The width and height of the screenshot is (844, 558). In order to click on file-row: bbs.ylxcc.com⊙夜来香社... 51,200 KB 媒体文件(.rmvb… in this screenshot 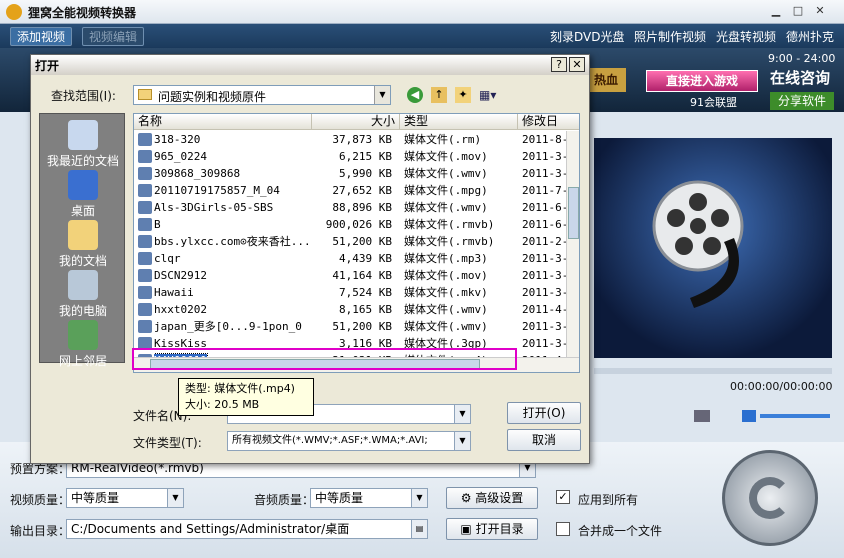, I will do `click(356, 241)`.